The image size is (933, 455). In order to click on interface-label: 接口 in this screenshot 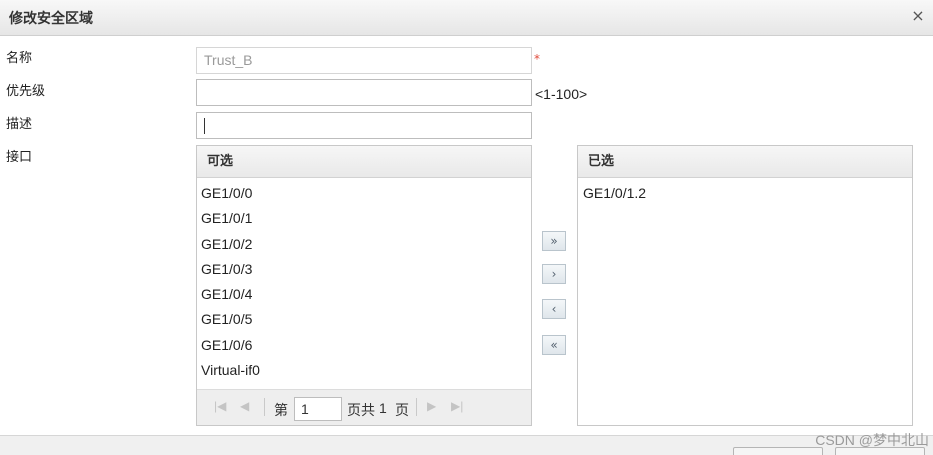, I will do `click(19, 157)`.